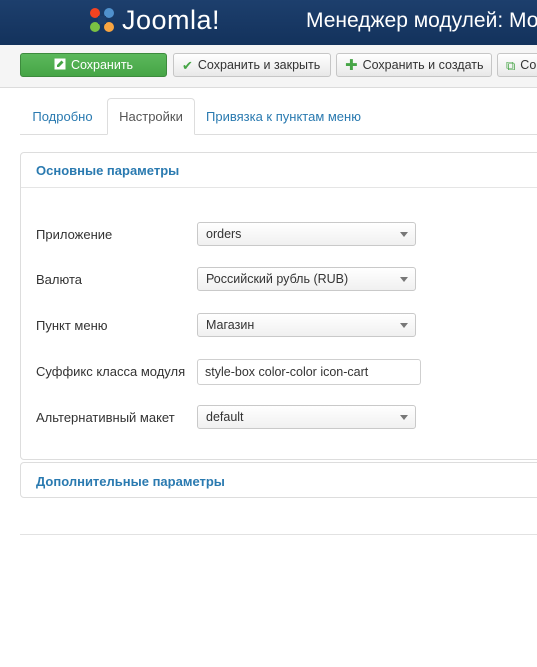  Describe the element at coordinates (187, 65) in the screenshot. I see `check-icon: ✔` at that location.